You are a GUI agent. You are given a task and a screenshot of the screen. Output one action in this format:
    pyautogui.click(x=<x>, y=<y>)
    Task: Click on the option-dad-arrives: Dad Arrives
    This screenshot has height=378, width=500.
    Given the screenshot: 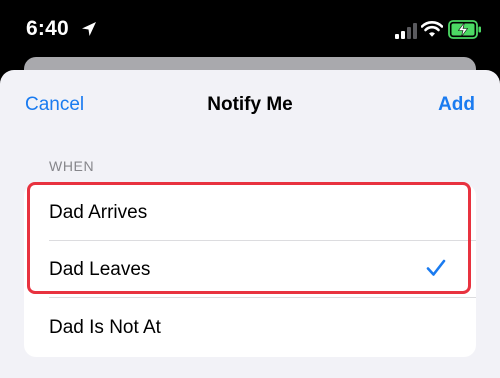 What is the action you would take?
    pyautogui.click(x=250, y=212)
    